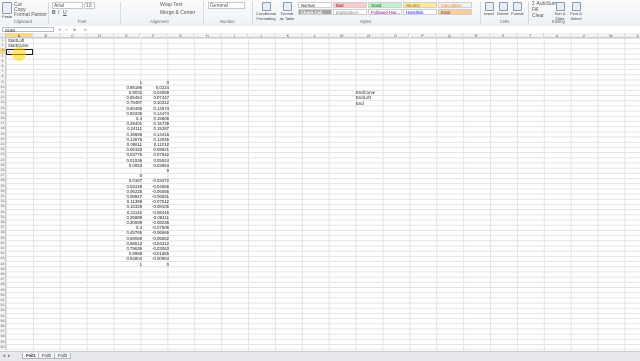 The height and width of the screenshot is (361, 640). I want to click on name-box: SUM, so click(28, 29).